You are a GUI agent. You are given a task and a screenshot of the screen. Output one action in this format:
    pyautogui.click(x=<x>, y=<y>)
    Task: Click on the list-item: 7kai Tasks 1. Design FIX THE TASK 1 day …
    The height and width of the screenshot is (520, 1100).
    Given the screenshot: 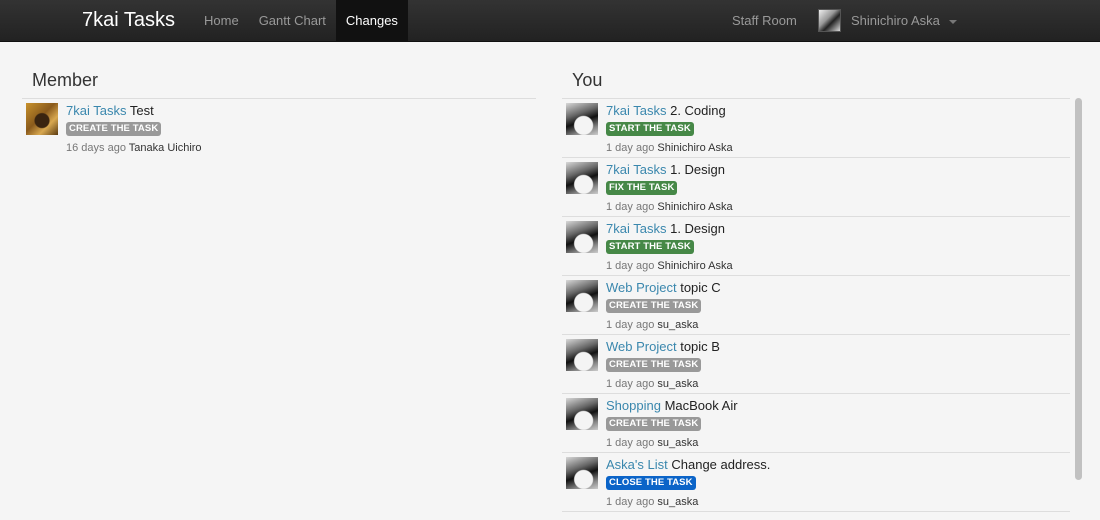 What is the action you would take?
    pyautogui.click(x=816, y=187)
    